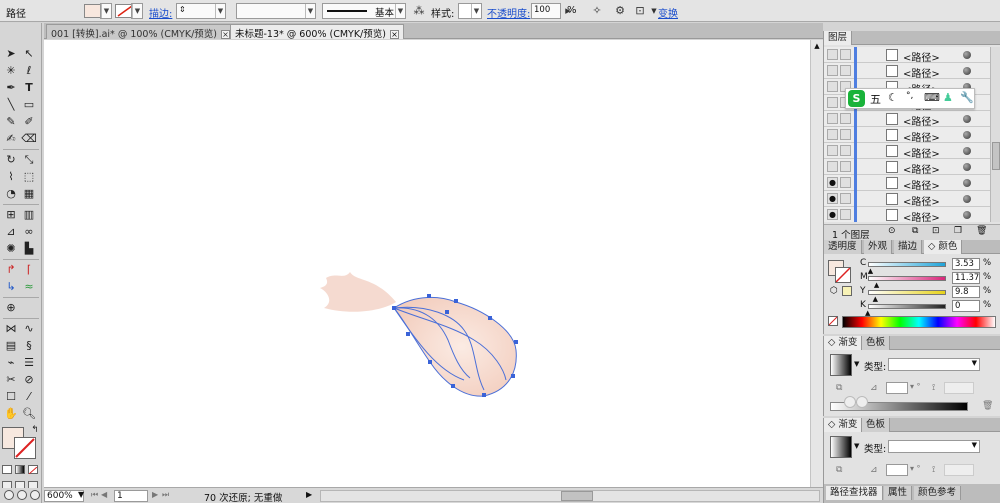 This screenshot has width=1000, height=503. What do you see at coordinates (137, 11) in the screenshot?
I see `stroke-dropdown: ▼` at bounding box center [137, 11].